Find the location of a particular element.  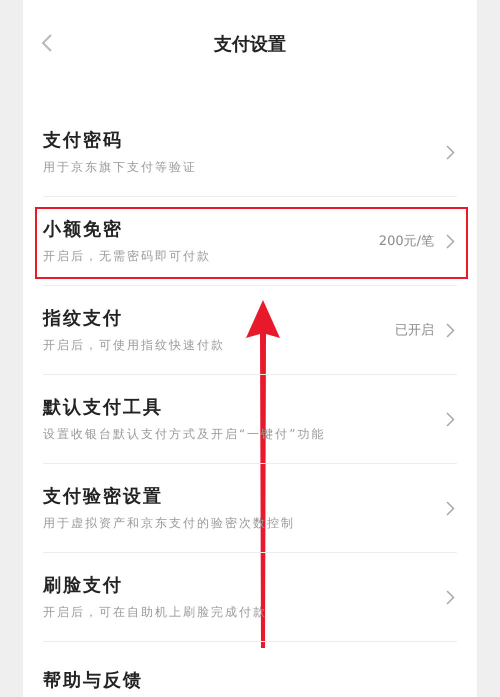

row-title: 默认支付工具 is located at coordinates (103, 407).